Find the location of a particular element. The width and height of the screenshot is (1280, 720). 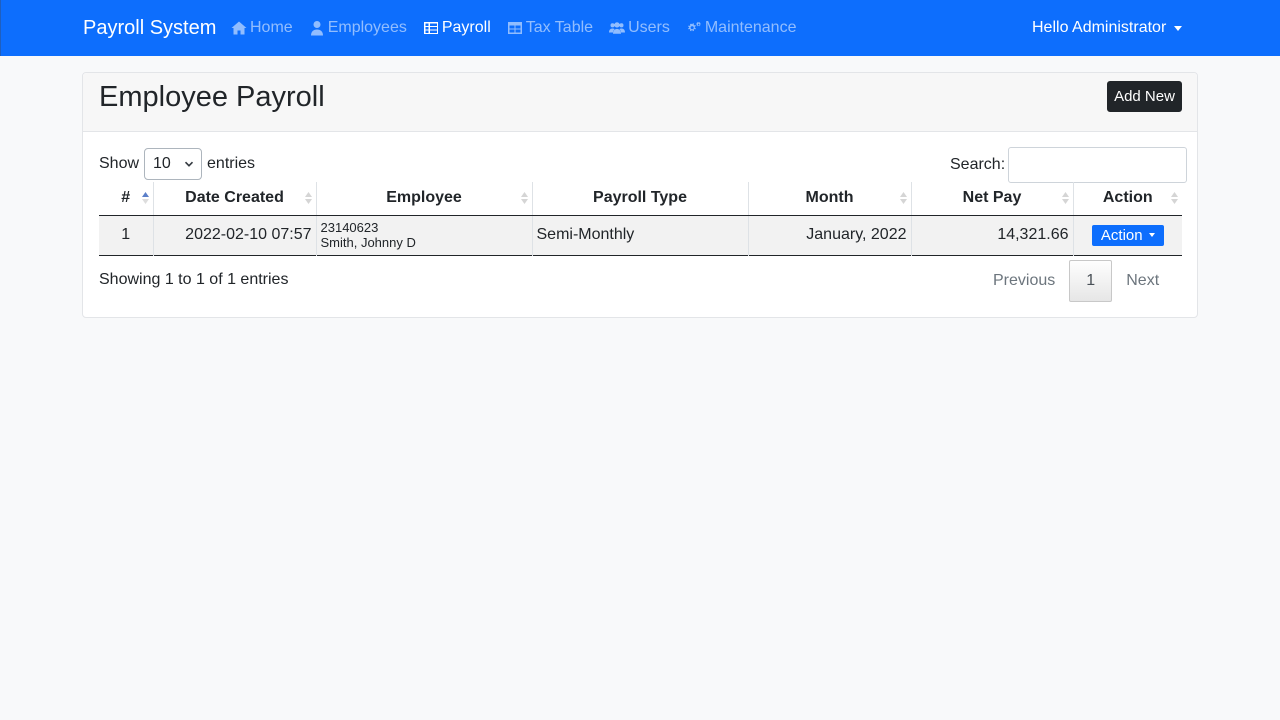

chevron-down-icon is located at coordinates (189, 164).